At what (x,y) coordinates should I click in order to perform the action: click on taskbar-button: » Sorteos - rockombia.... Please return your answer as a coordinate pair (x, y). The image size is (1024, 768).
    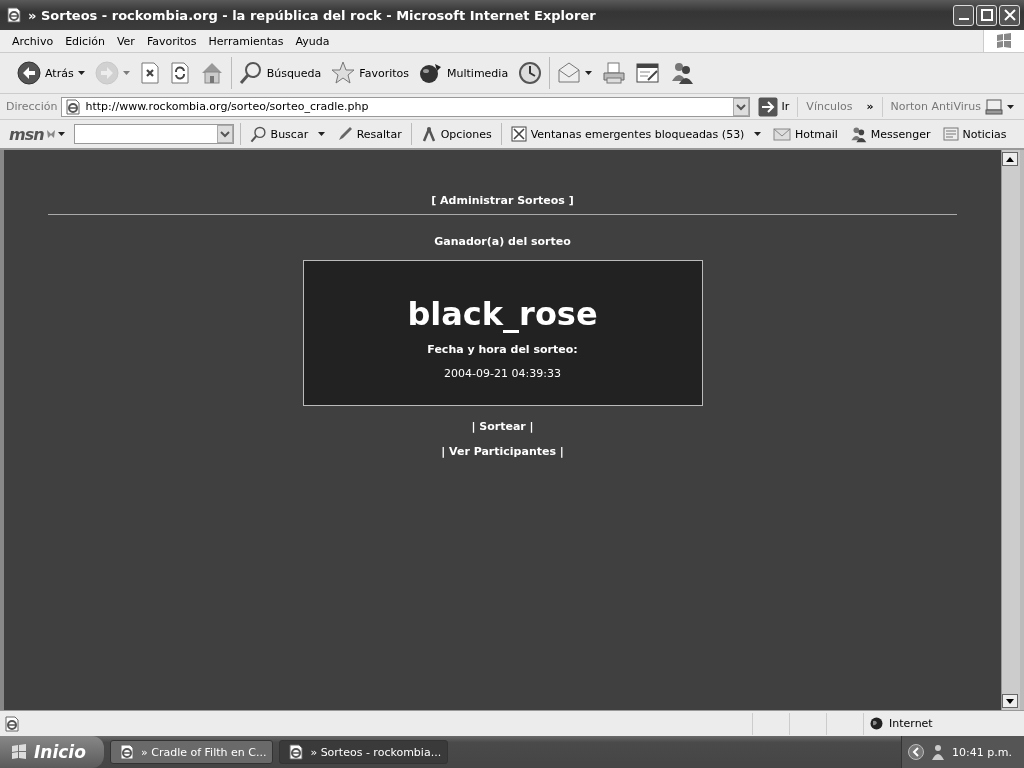
    Looking at the image, I should click on (364, 752).